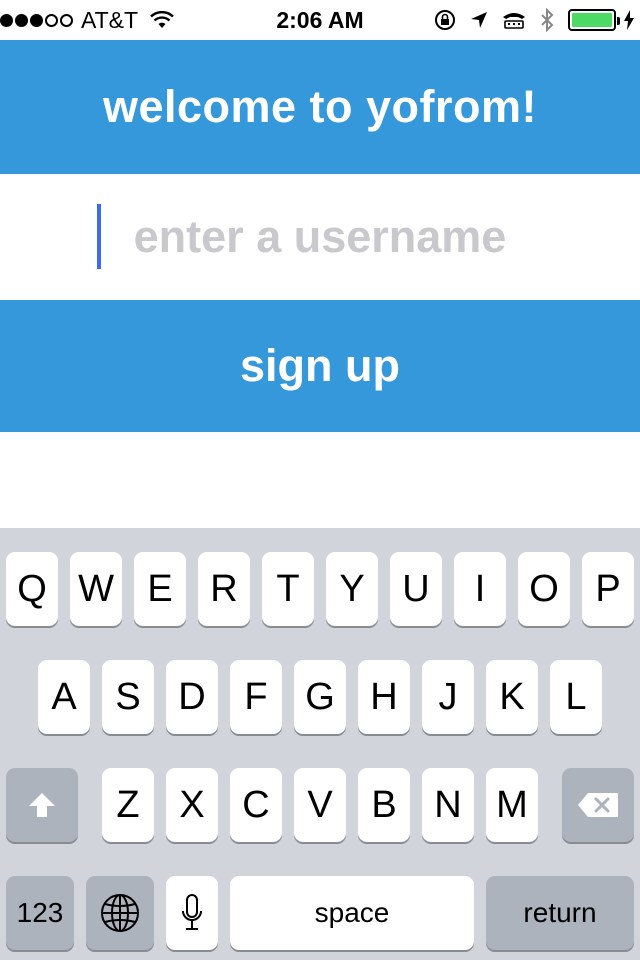 This screenshot has width=640, height=960. I want to click on key-n: N, so click(448, 805).